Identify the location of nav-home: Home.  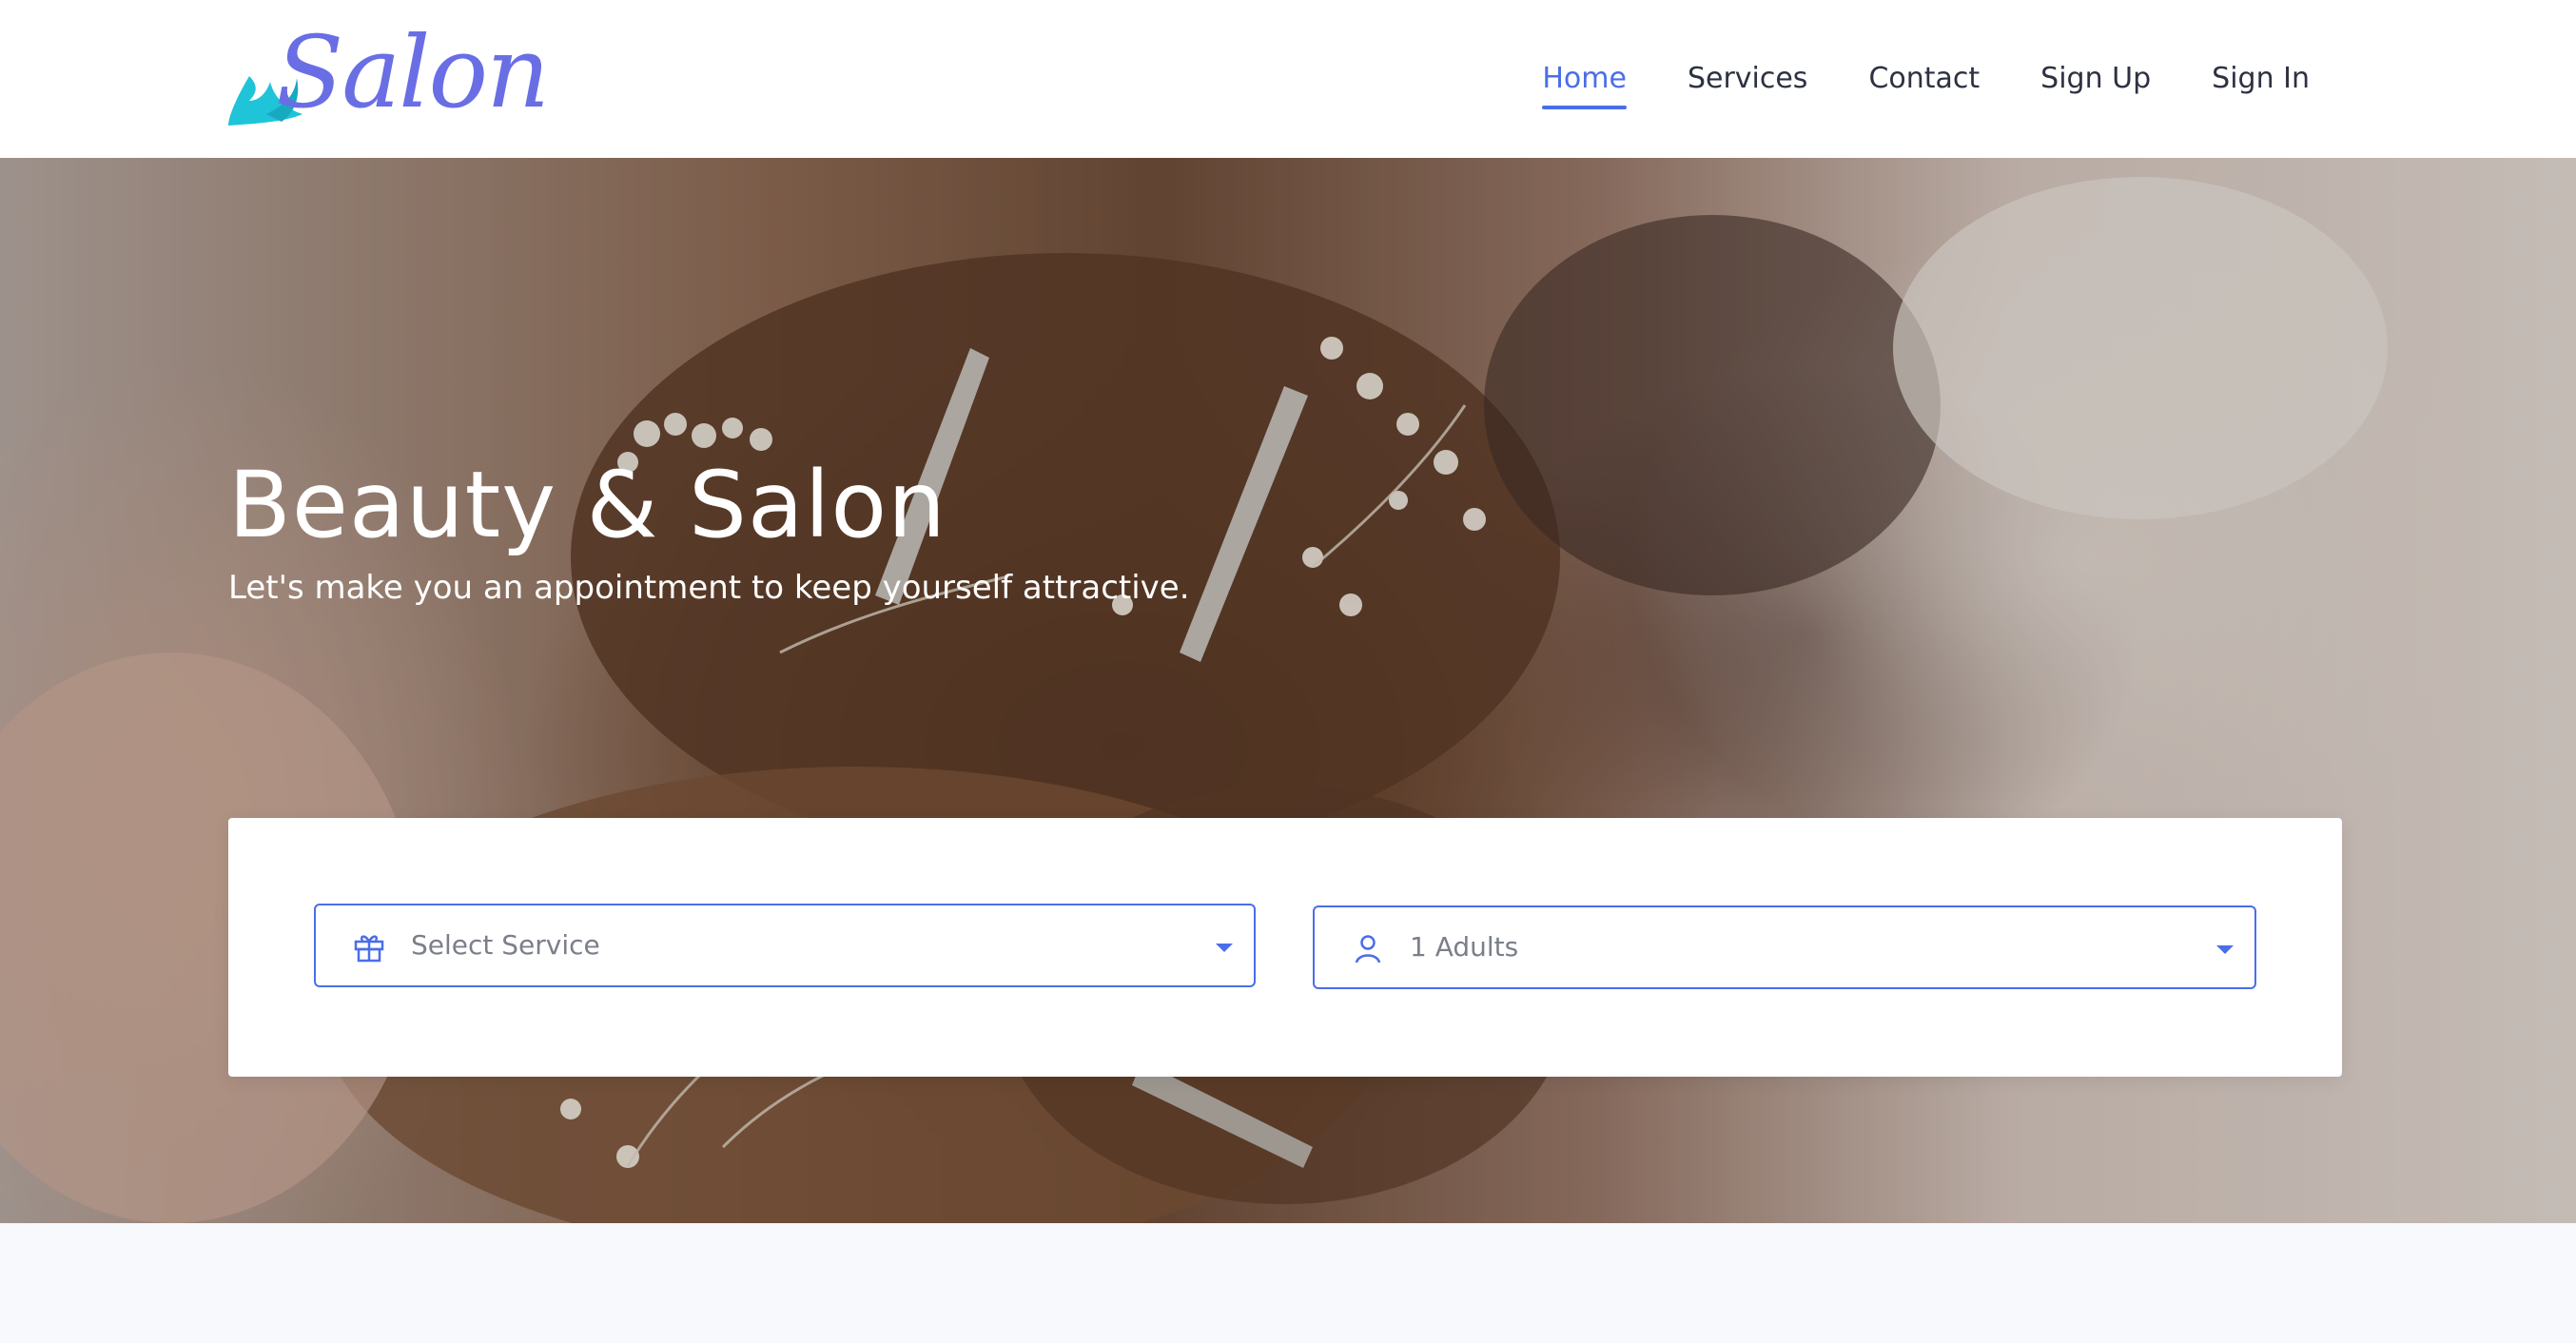
(1584, 84).